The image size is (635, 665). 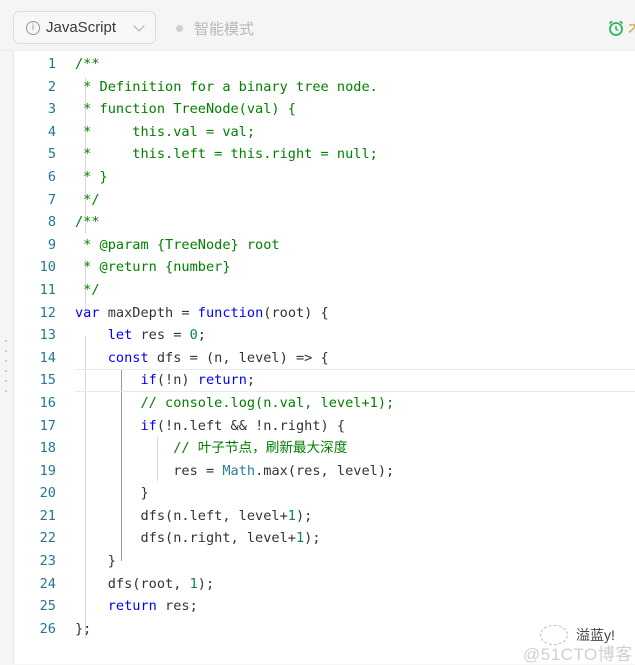 What do you see at coordinates (132, 606) in the screenshot?
I see `code-token: return` at bounding box center [132, 606].